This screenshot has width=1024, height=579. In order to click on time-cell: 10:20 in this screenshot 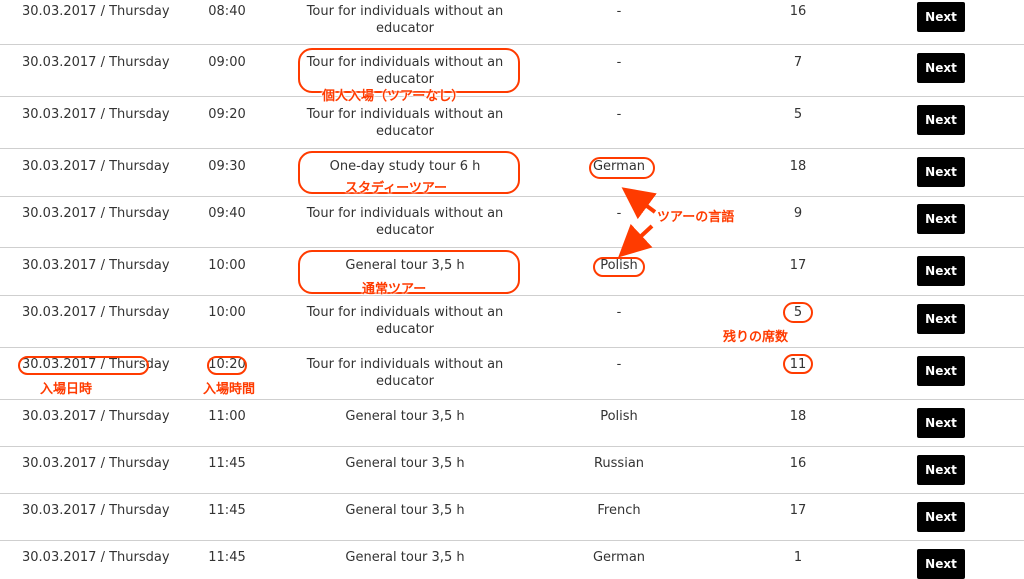, I will do `click(227, 364)`.